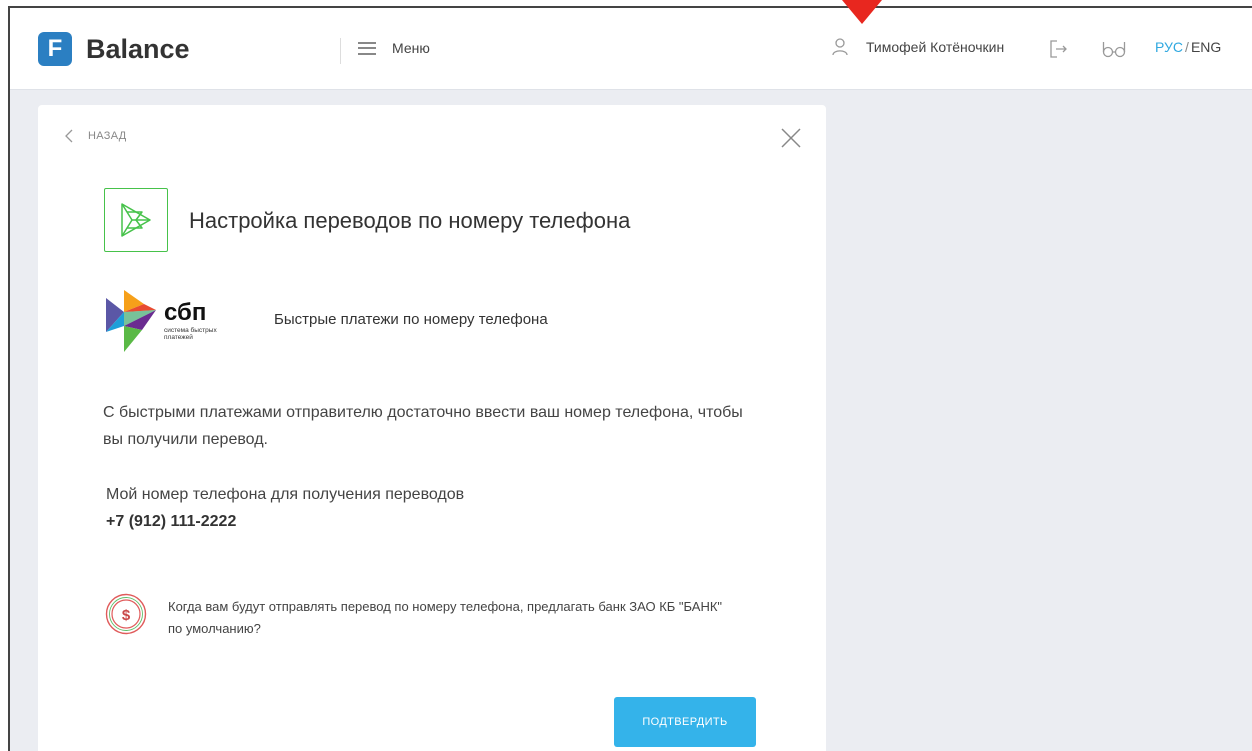  I want to click on back-chevron-icon, so click(69, 136).